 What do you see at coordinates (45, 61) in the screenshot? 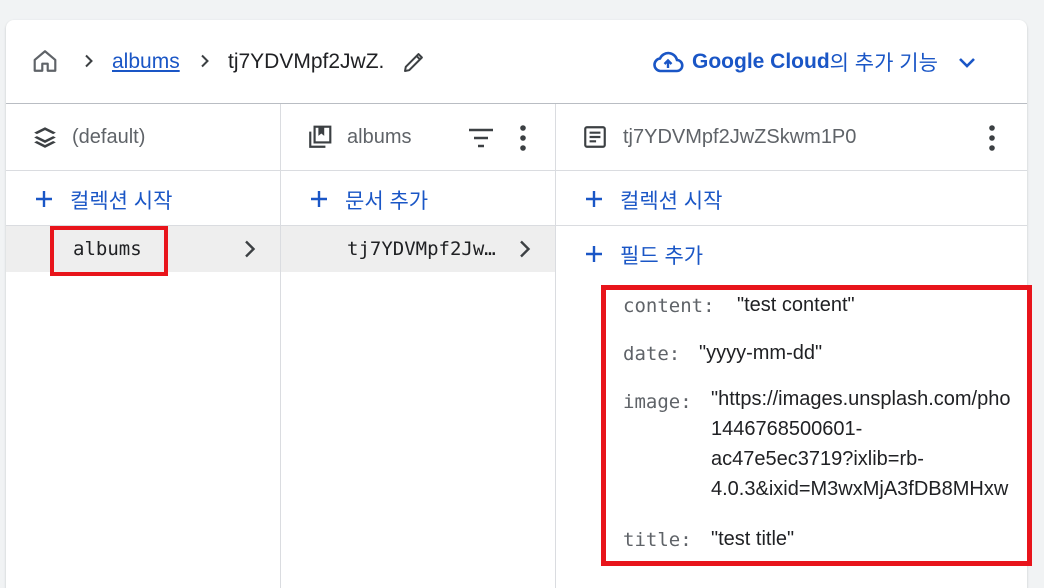
I see `home-icon` at bounding box center [45, 61].